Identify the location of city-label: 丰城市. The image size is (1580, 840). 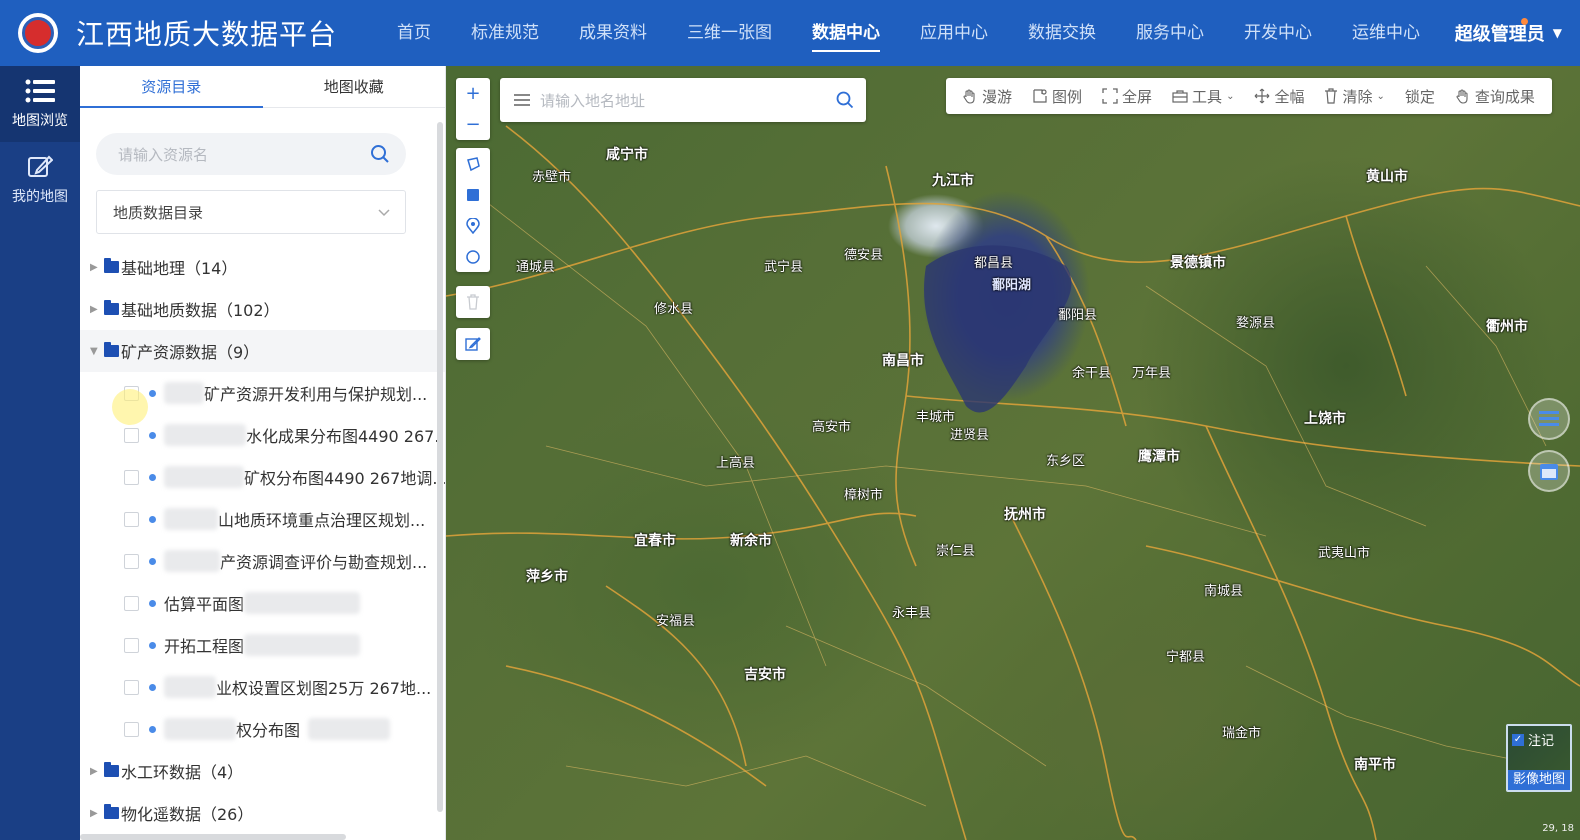
(936, 417).